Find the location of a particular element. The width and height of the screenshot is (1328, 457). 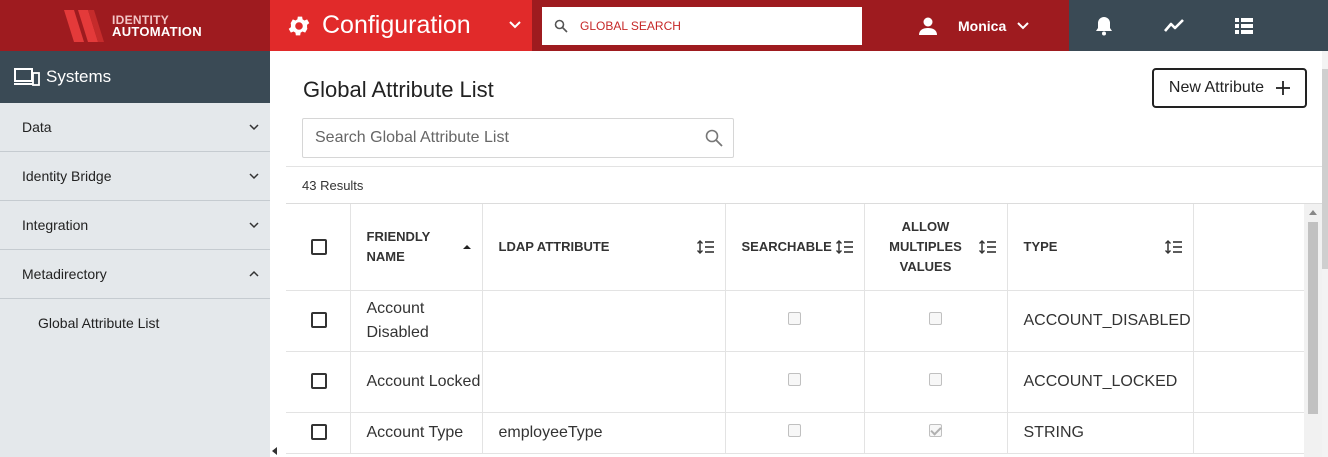

sidebar-item-label: Integration is located at coordinates (55, 225).